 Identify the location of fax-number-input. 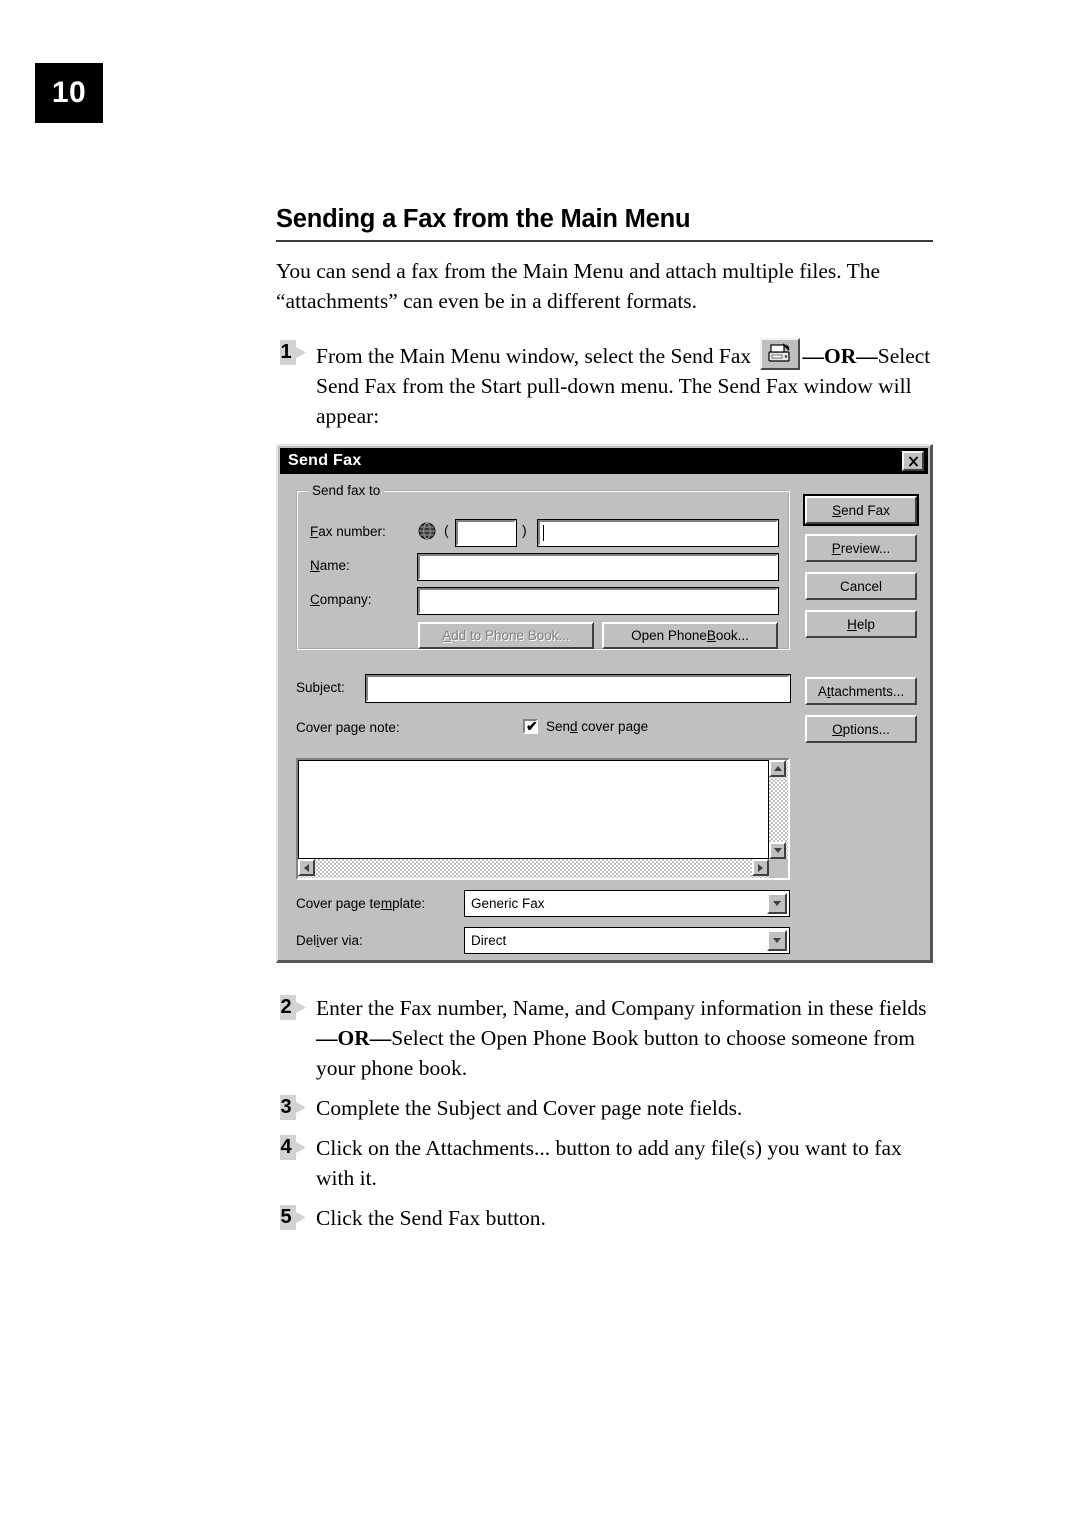
(658, 533).